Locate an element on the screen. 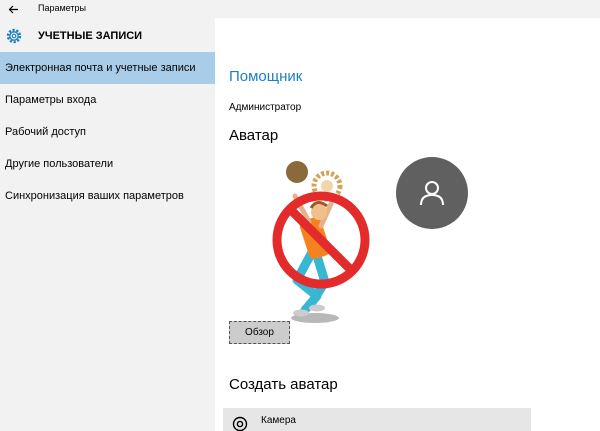 Image resolution: width=600 pixels, height=431 pixels. sidebar-item-work-access: Рабочий доступ is located at coordinates (107, 132).